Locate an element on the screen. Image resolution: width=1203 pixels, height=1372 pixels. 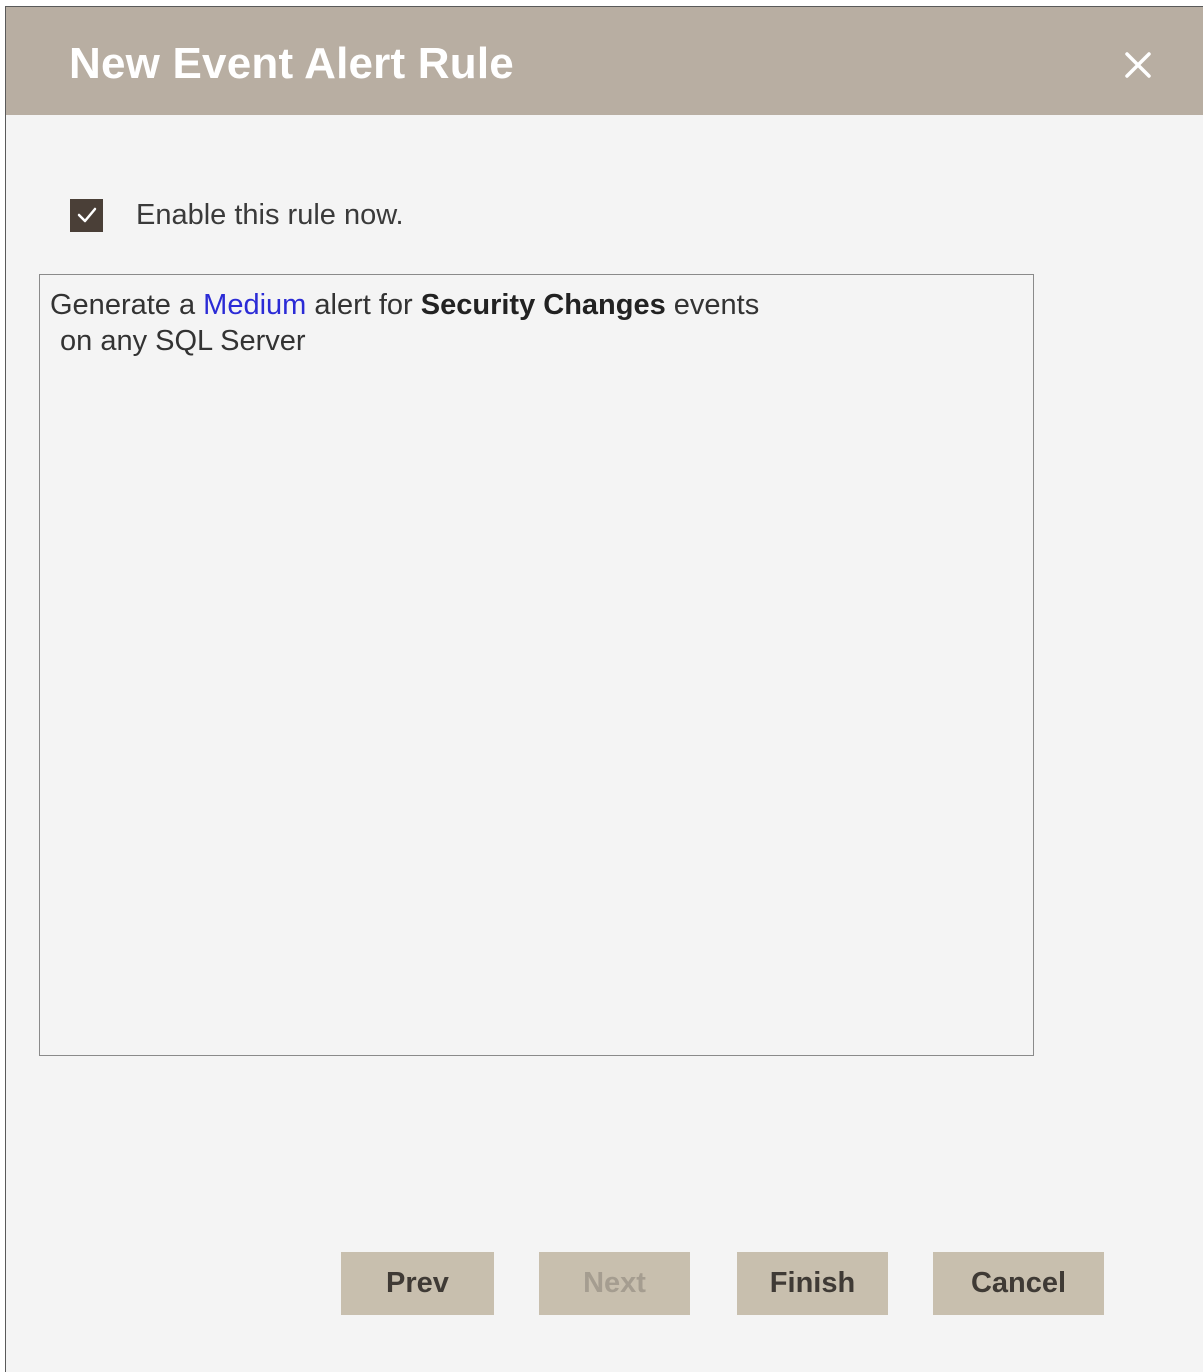
summary-prefix: Generate a is located at coordinates (127, 305).